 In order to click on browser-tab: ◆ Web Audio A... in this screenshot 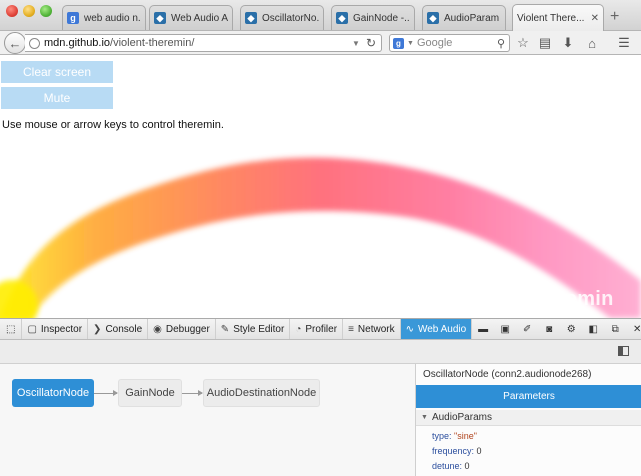, I will do `click(191, 17)`.